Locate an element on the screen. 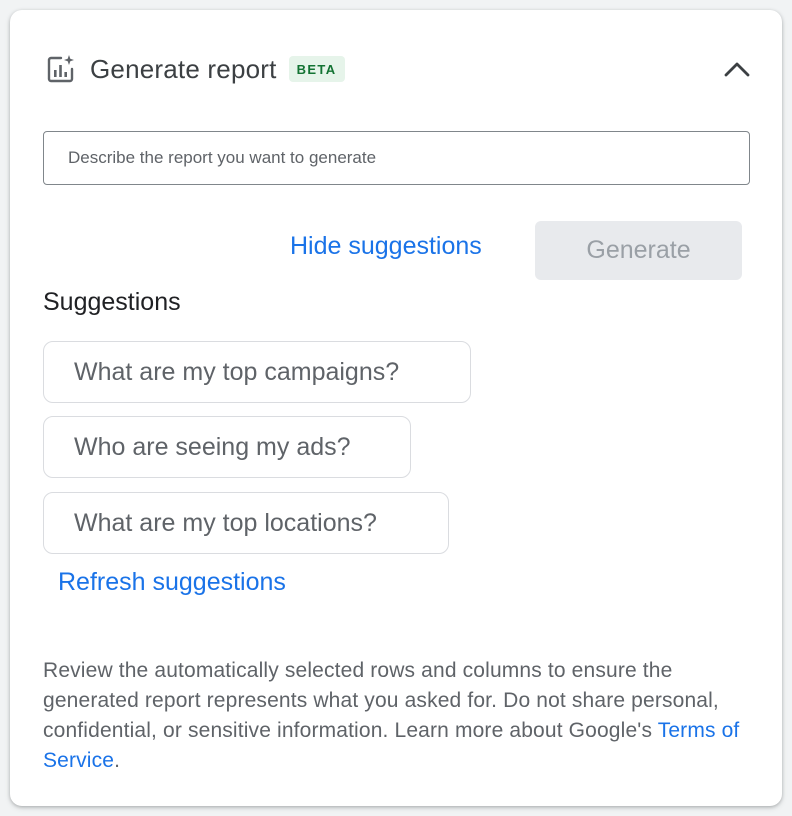 The image size is (792, 816). disclaimer-end: . is located at coordinates (117, 760).